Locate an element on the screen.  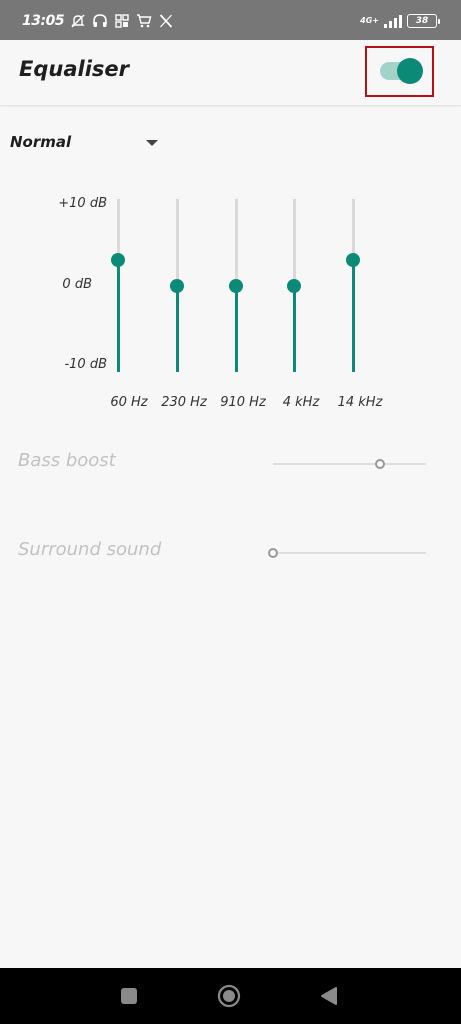
band-label: 14 kHz is located at coordinates (360, 402).